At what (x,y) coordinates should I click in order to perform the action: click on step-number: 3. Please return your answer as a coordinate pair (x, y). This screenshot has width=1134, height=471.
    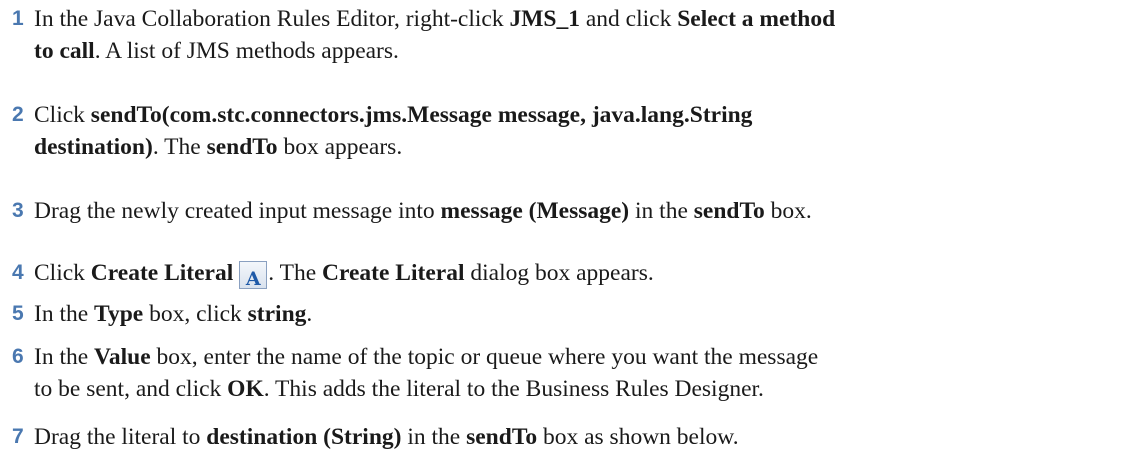
    Looking at the image, I should click on (18, 210).